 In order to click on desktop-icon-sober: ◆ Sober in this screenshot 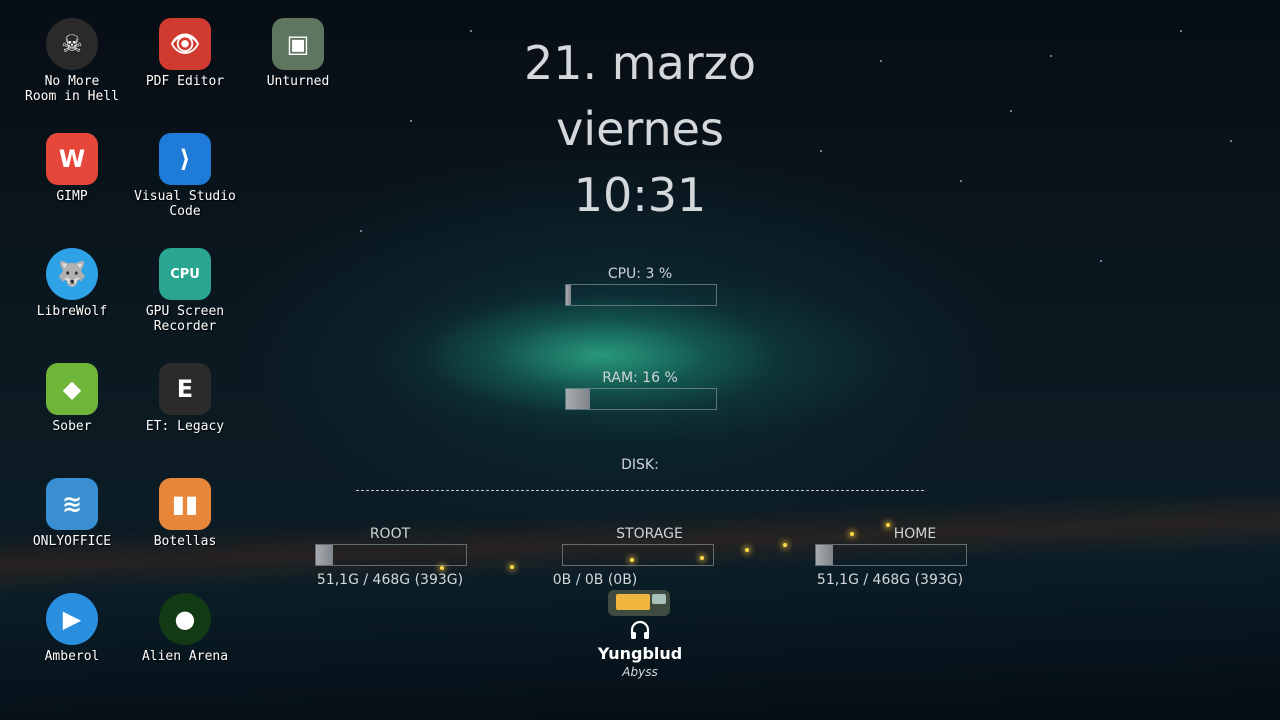, I will do `click(72, 398)`.